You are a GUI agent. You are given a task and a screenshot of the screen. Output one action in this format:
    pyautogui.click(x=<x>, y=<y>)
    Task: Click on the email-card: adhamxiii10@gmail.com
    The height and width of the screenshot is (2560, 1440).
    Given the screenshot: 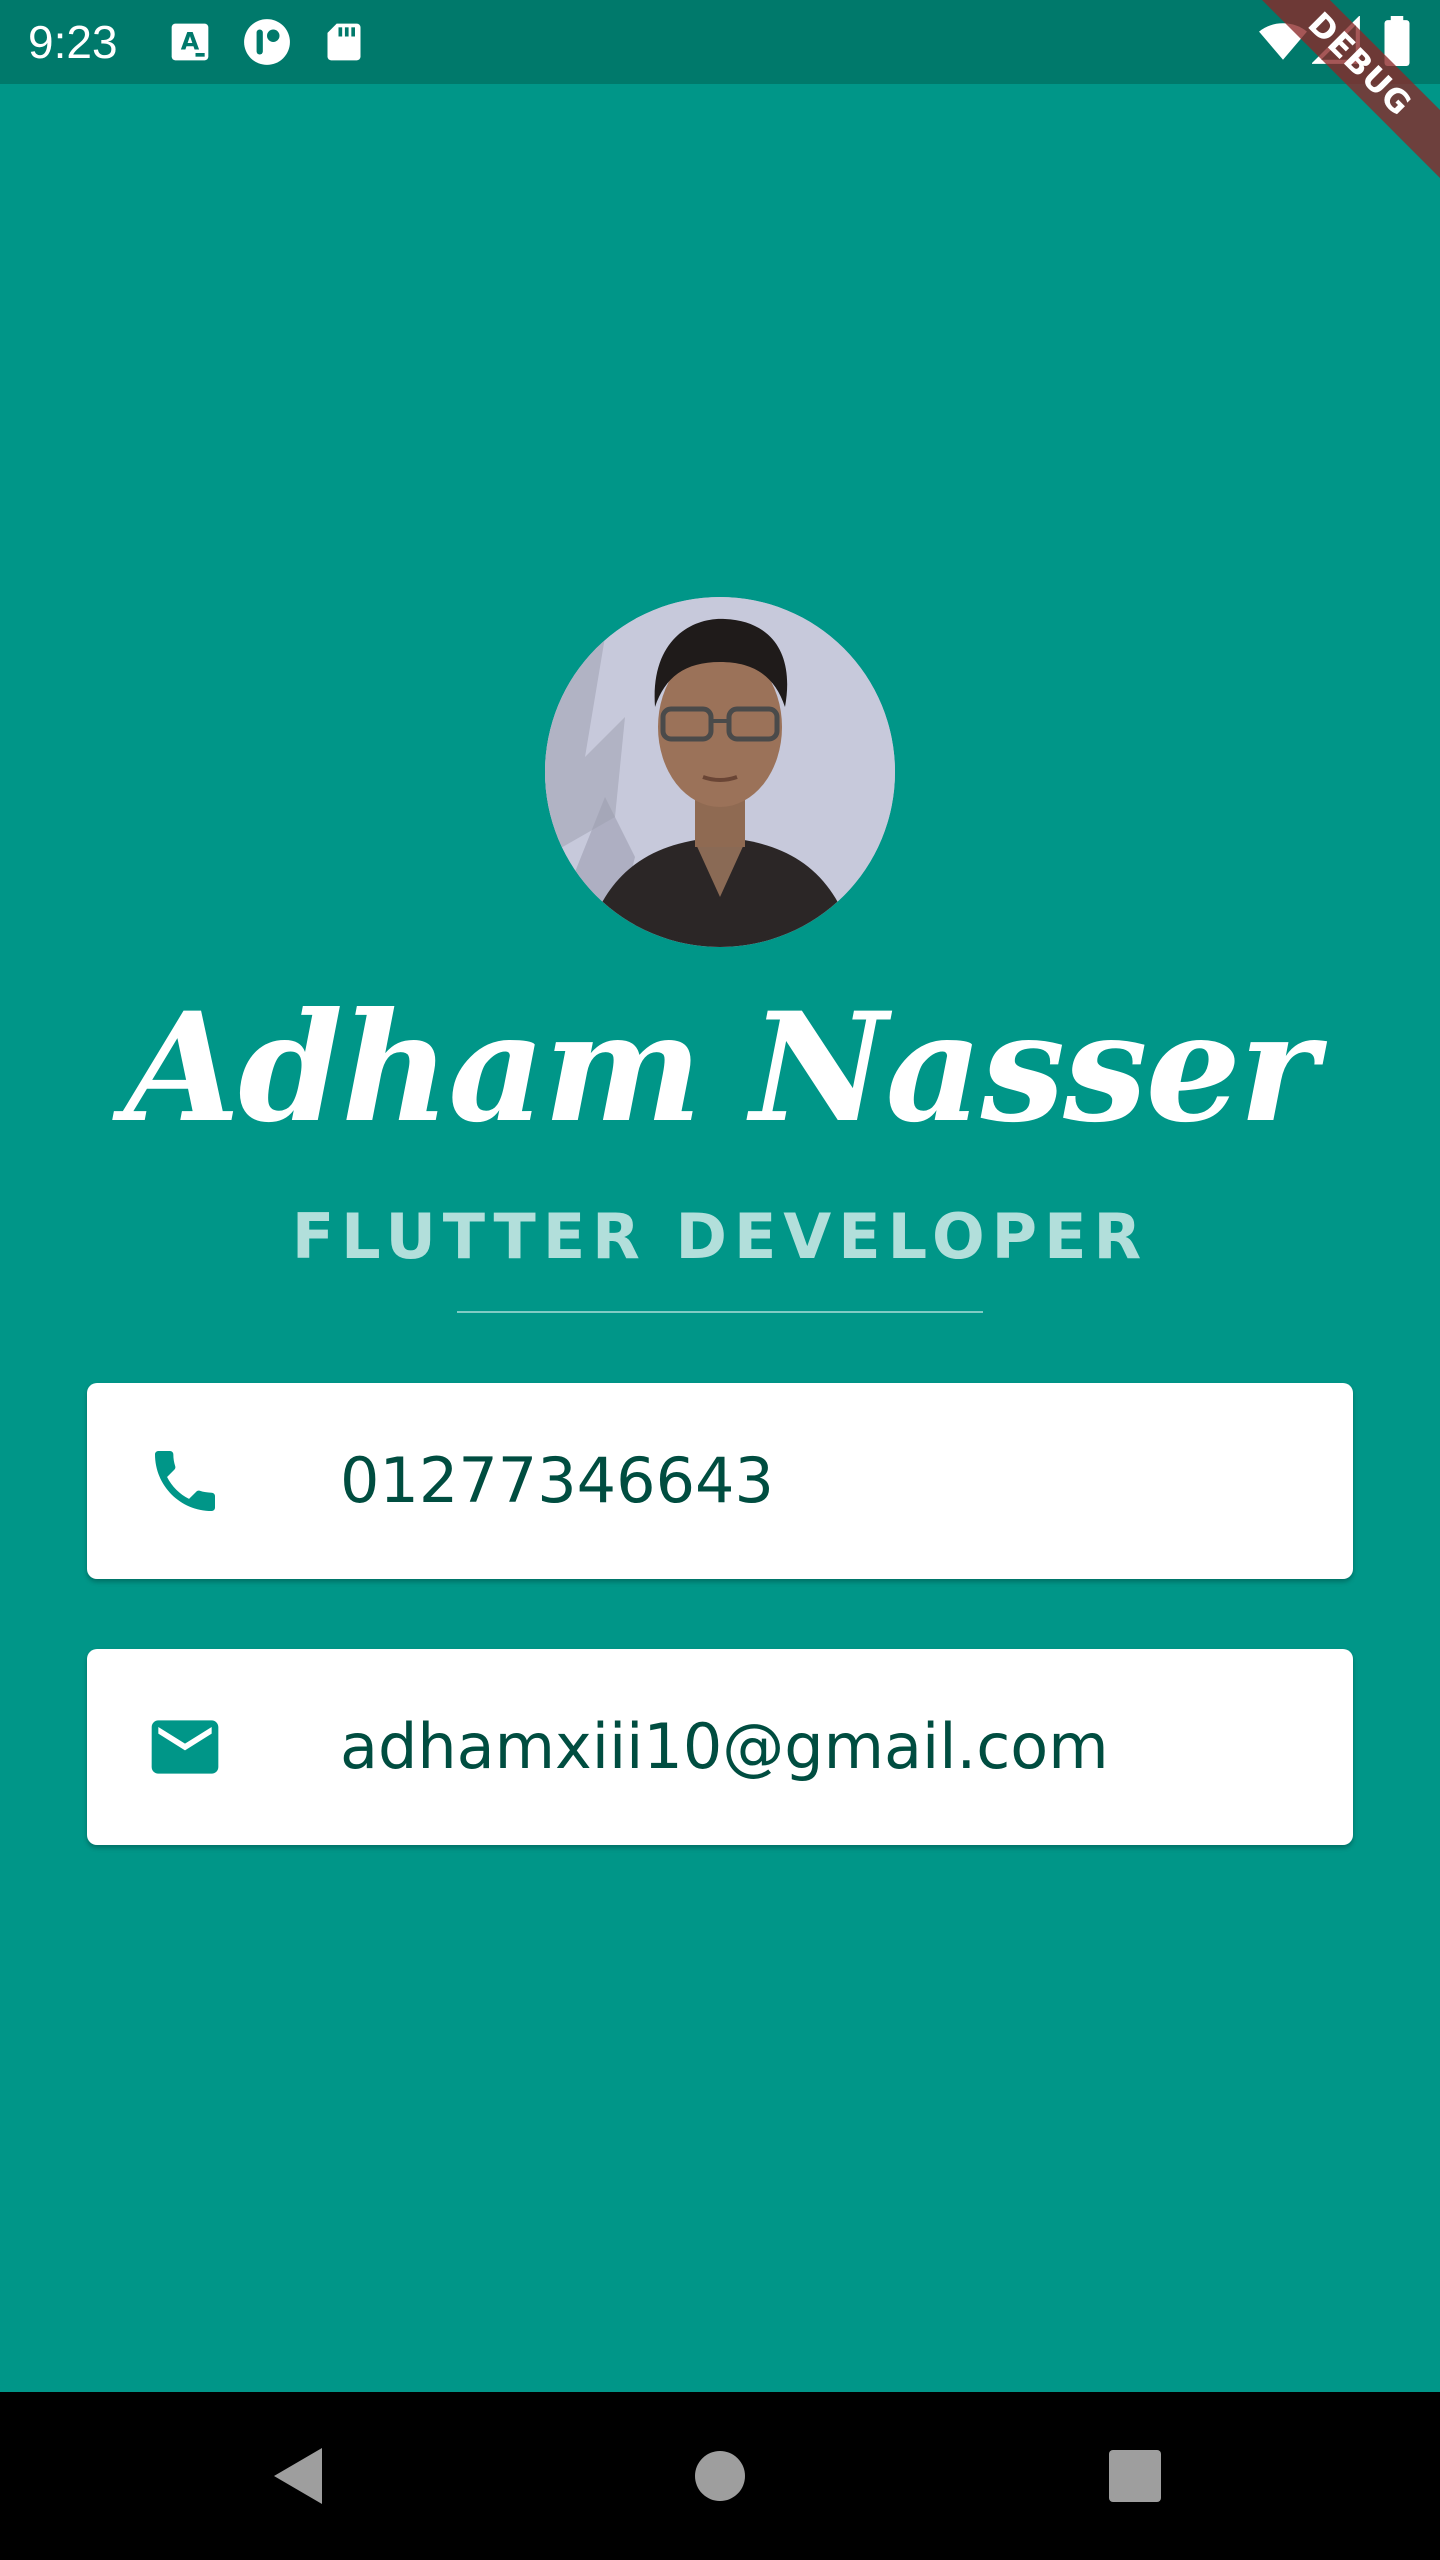 What is the action you would take?
    pyautogui.click(x=720, y=1747)
    